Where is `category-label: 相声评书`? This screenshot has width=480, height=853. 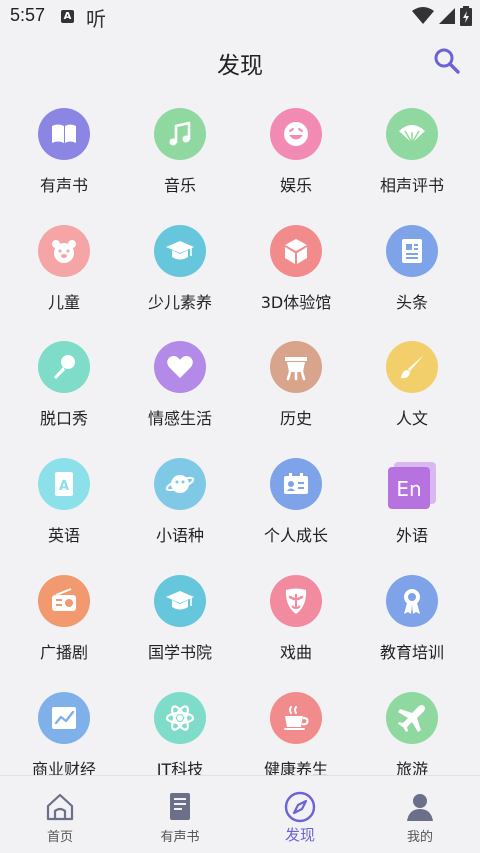
category-label: 相声评书 is located at coordinates (411, 185).